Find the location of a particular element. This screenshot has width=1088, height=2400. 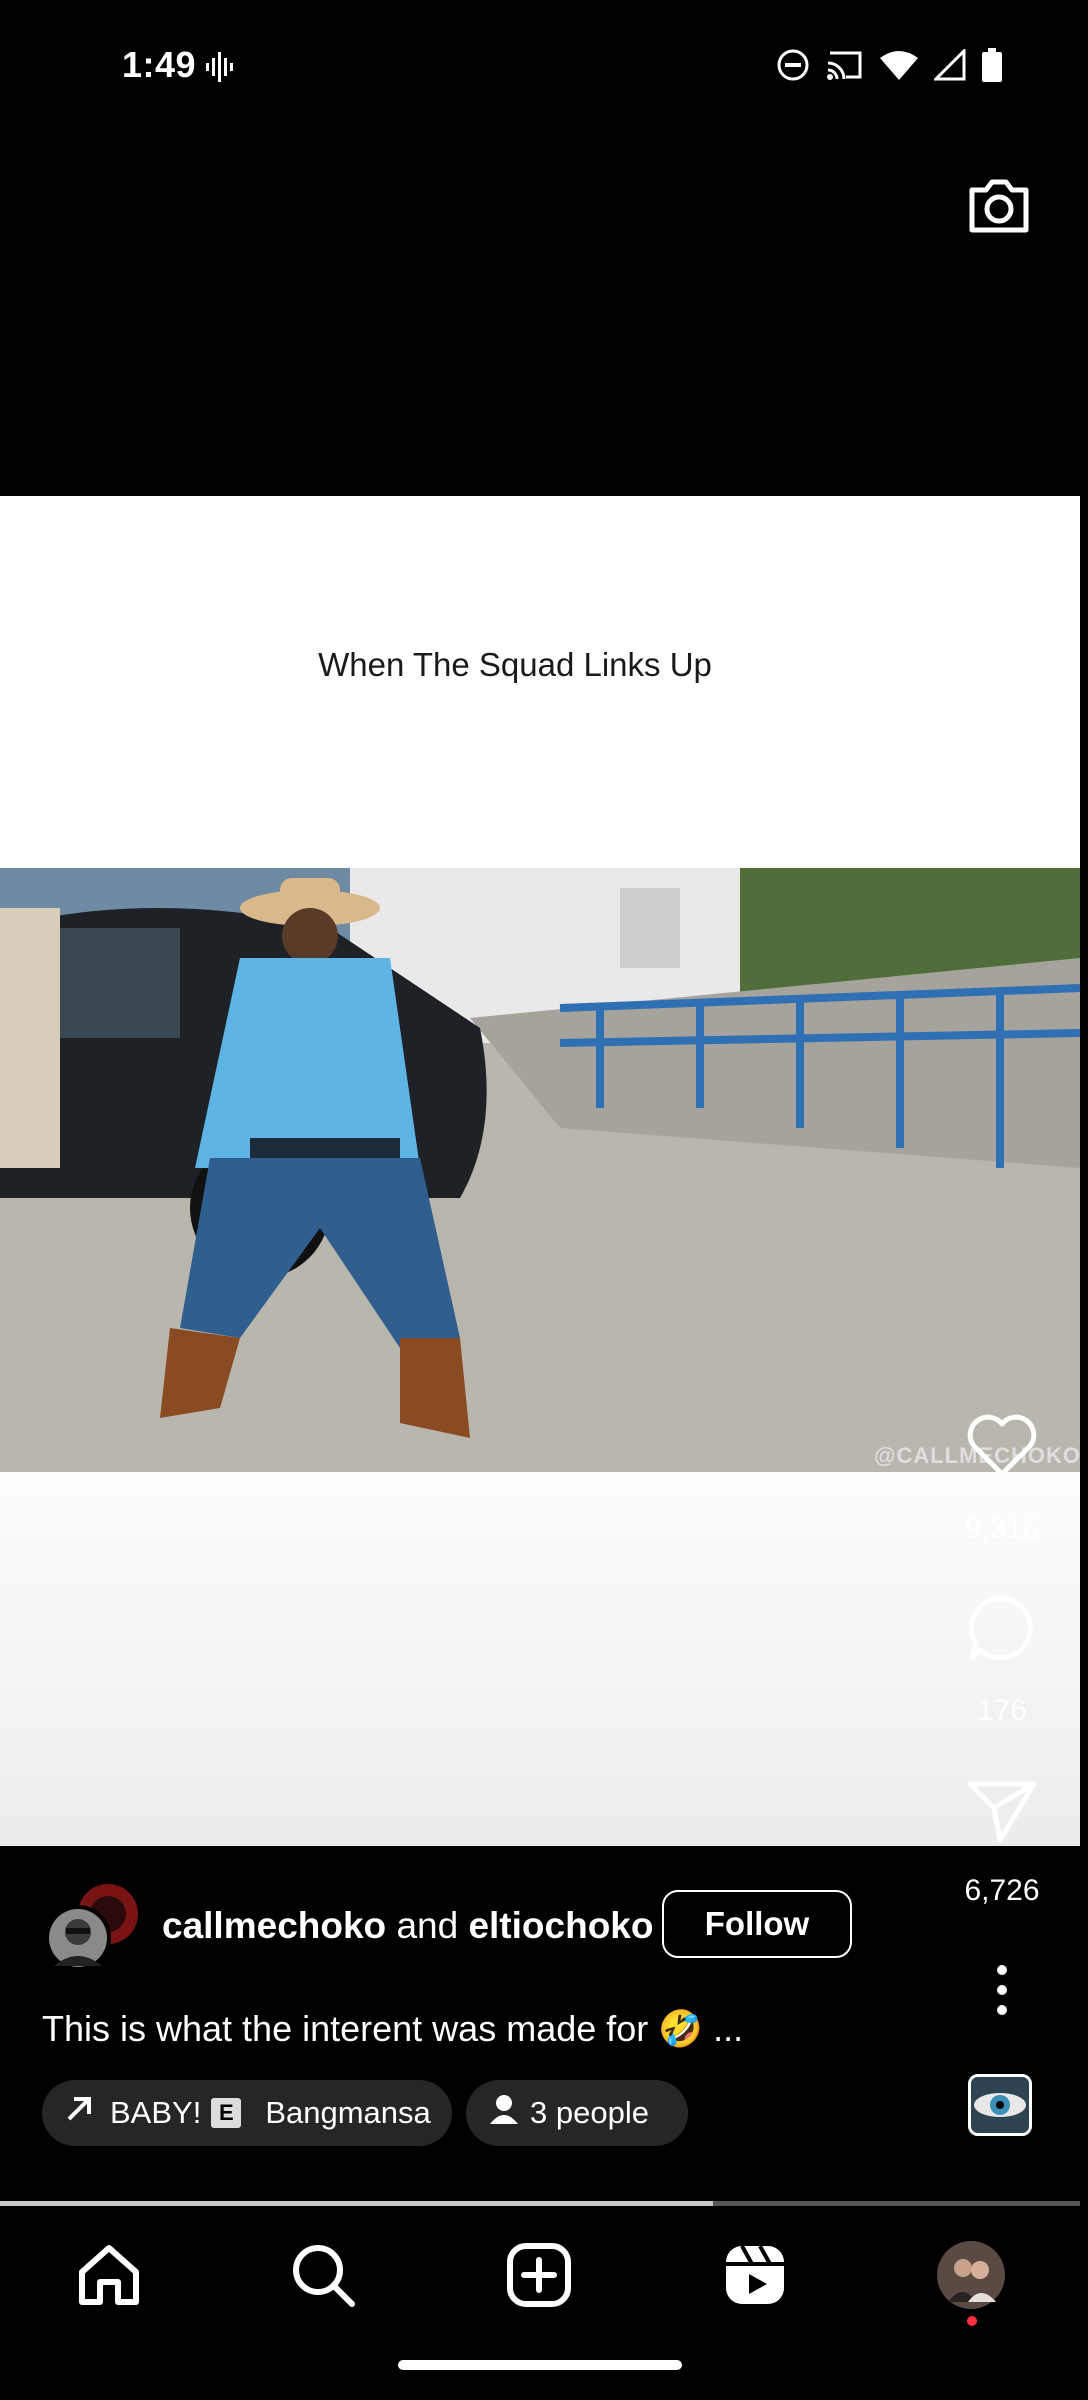

cast-icon is located at coordinates (845, 67).